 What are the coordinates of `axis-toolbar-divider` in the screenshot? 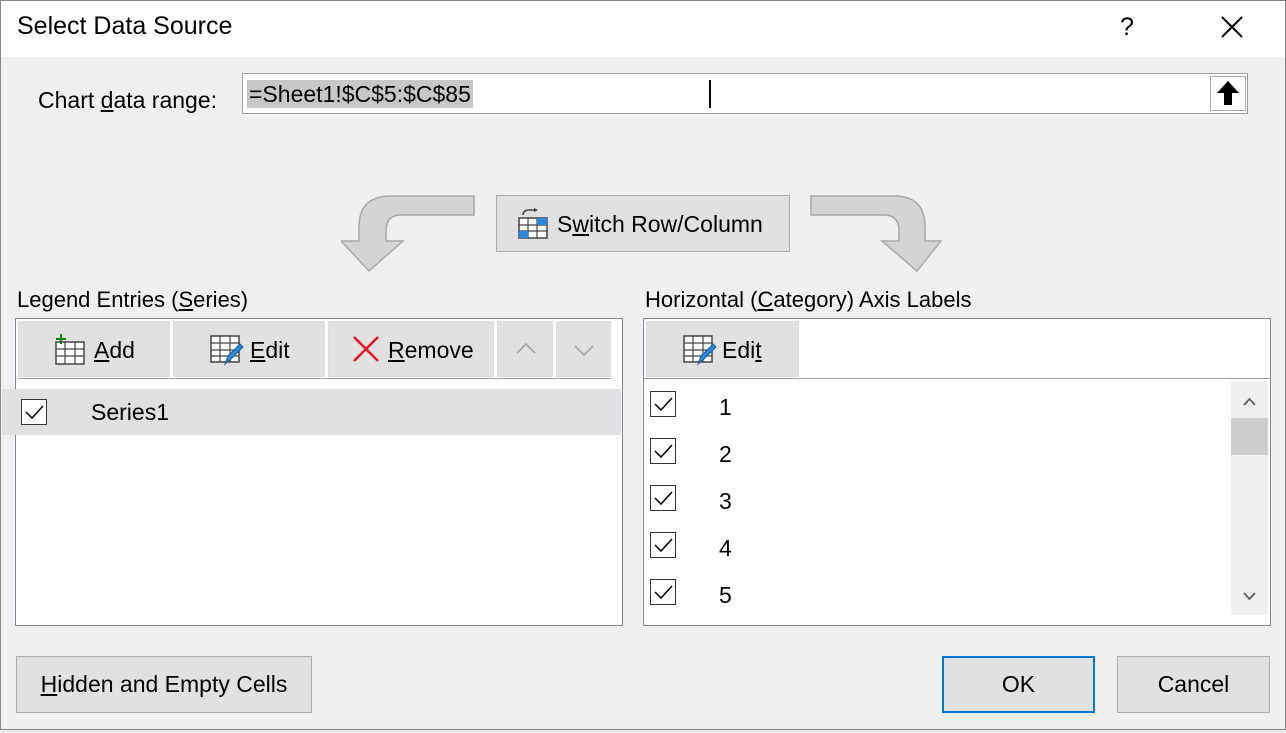 It's located at (957, 378).